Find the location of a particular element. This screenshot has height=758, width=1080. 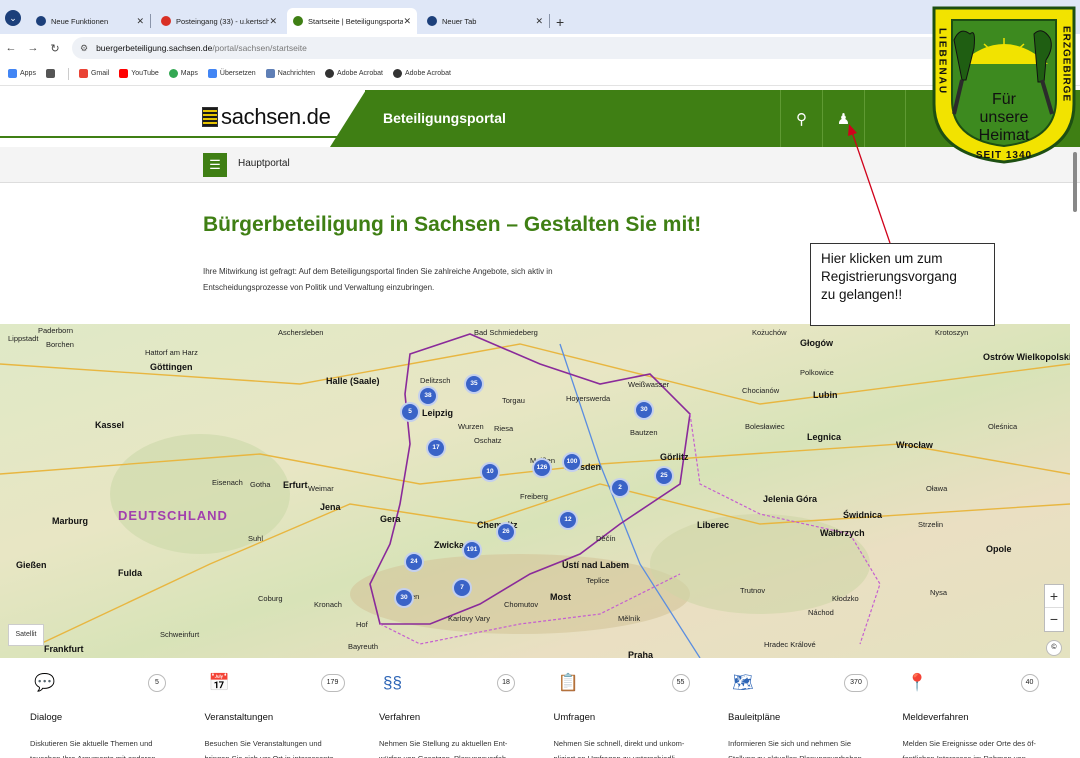

map-cluster-marker: 24 is located at coordinates (414, 562).